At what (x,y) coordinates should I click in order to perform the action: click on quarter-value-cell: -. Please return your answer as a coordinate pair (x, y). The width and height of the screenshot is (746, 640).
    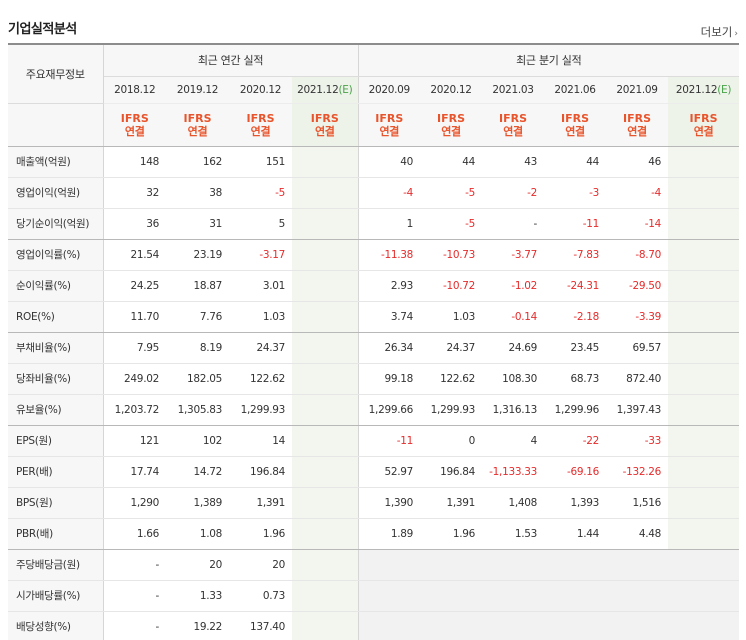
    Looking at the image, I should click on (513, 224).